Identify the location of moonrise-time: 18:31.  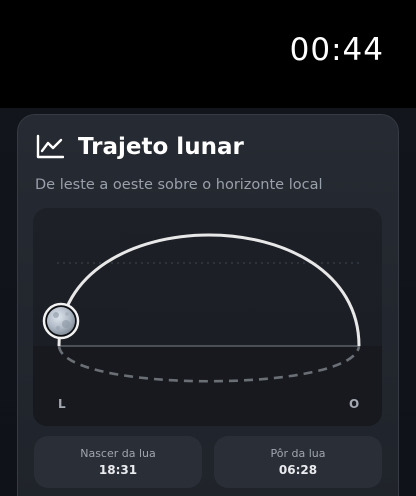
(118, 470).